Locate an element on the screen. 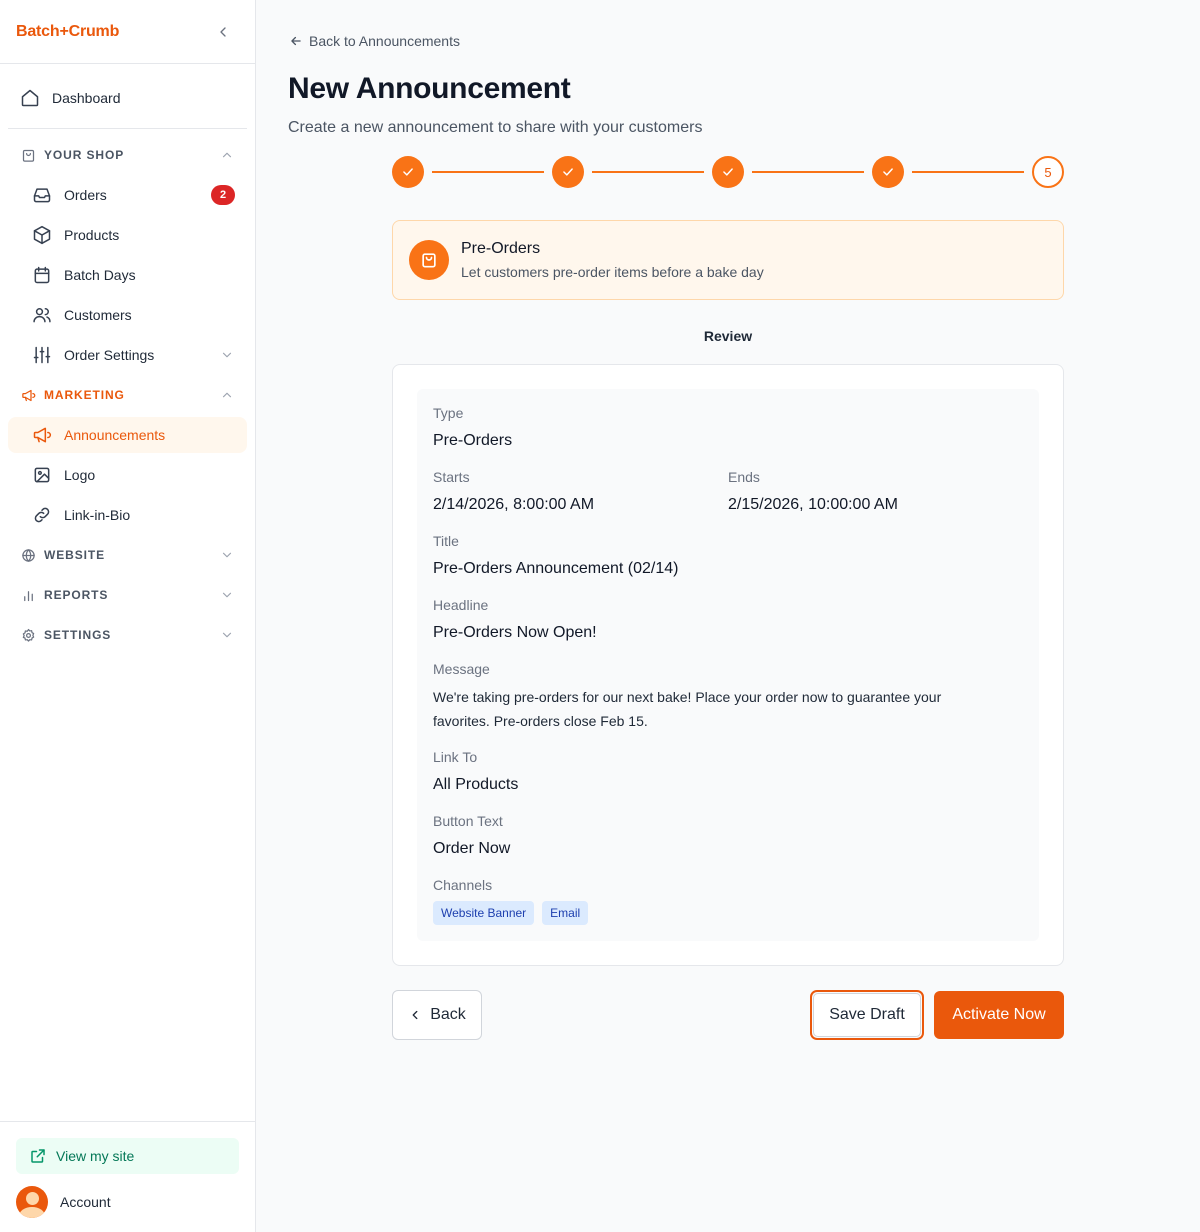 This screenshot has width=1200, height=1232. gear-icon is located at coordinates (28, 635).